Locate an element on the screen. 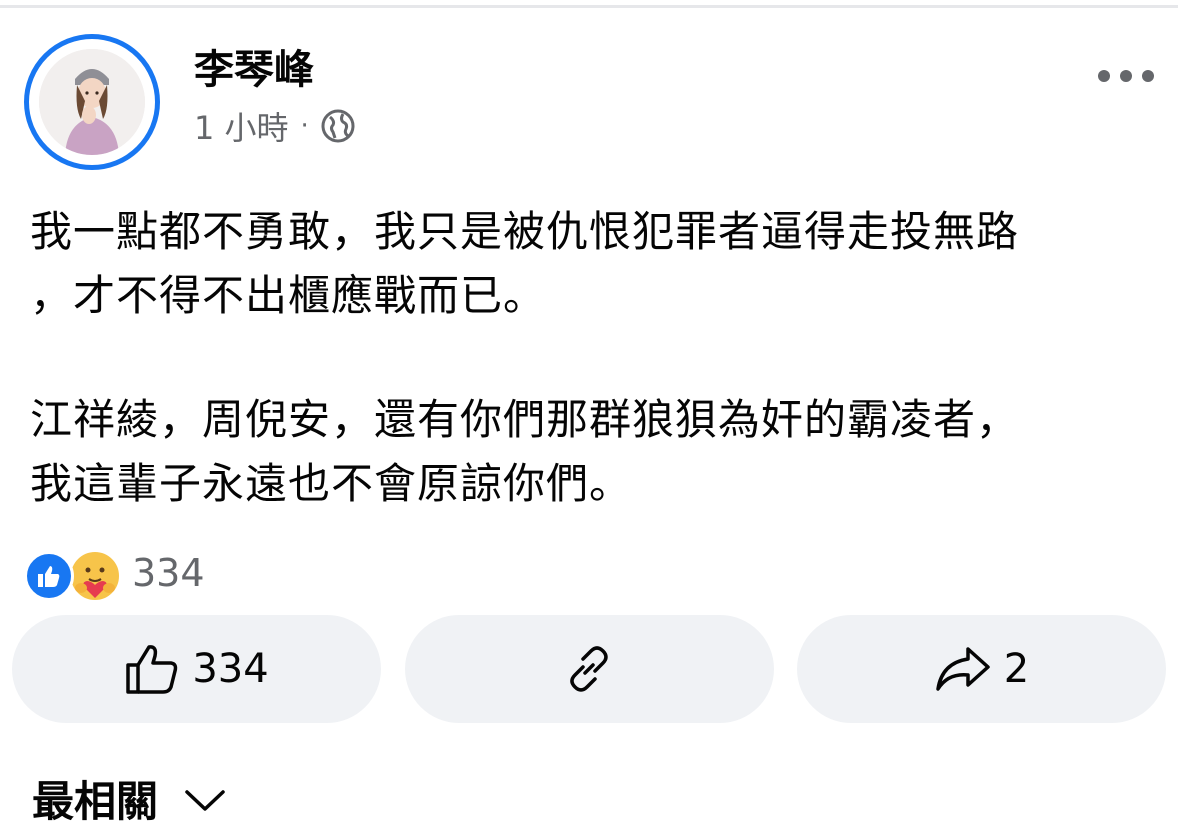 The height and width of the screenshot is (831, 1178). post-text-line: 我這輩子永遠也不會原諒你們。 is located at coordinates (331, 483).